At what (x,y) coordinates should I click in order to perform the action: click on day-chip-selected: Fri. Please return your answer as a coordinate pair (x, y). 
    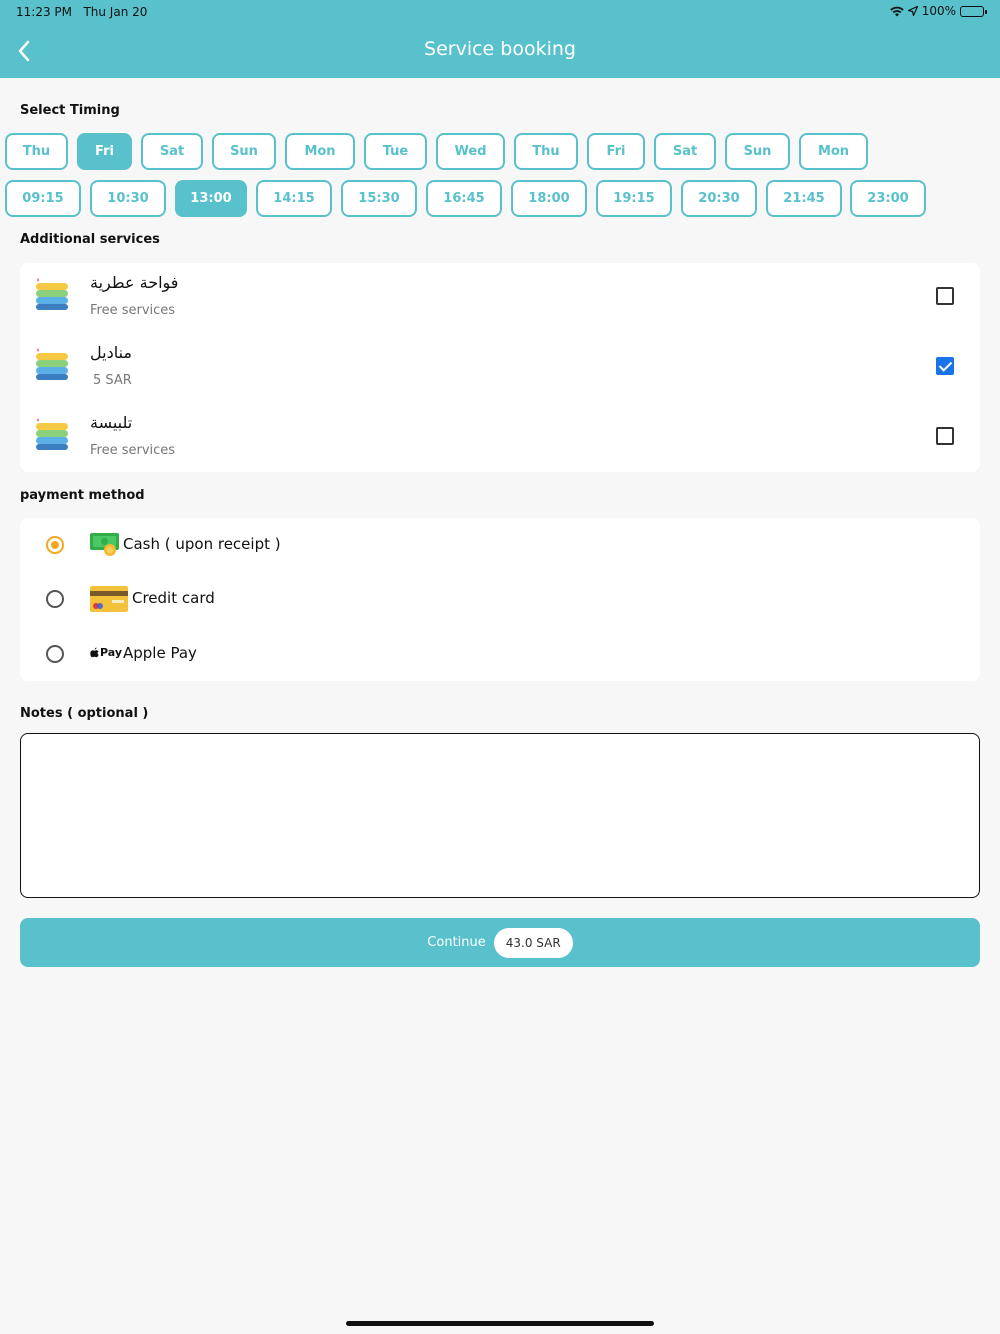
    Looking at the image, I should click on (104, 151).